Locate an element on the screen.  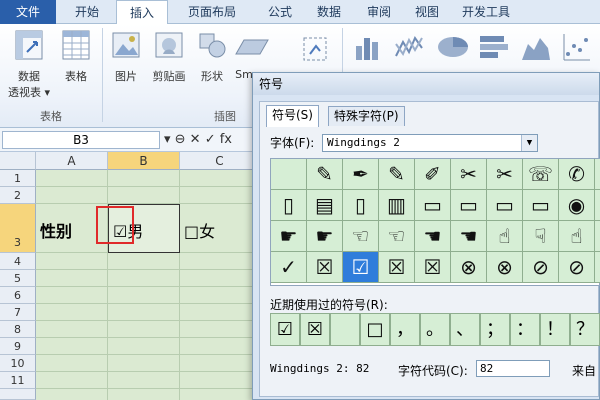
clipart-button: 剪贴画 is located at coordinates (169, 66).